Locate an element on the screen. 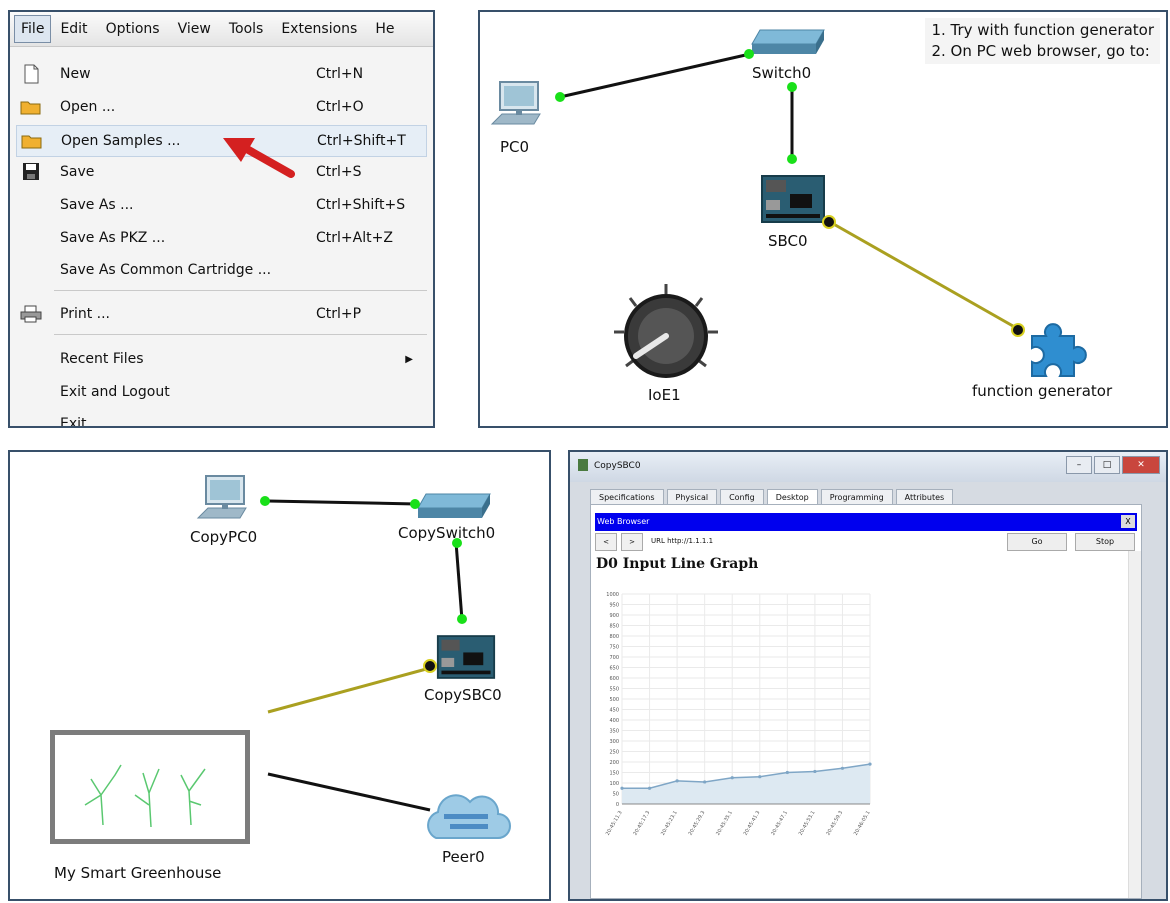 This screenshot has width=1170, height=903. back-button: < is located at coordinates (606, 542).